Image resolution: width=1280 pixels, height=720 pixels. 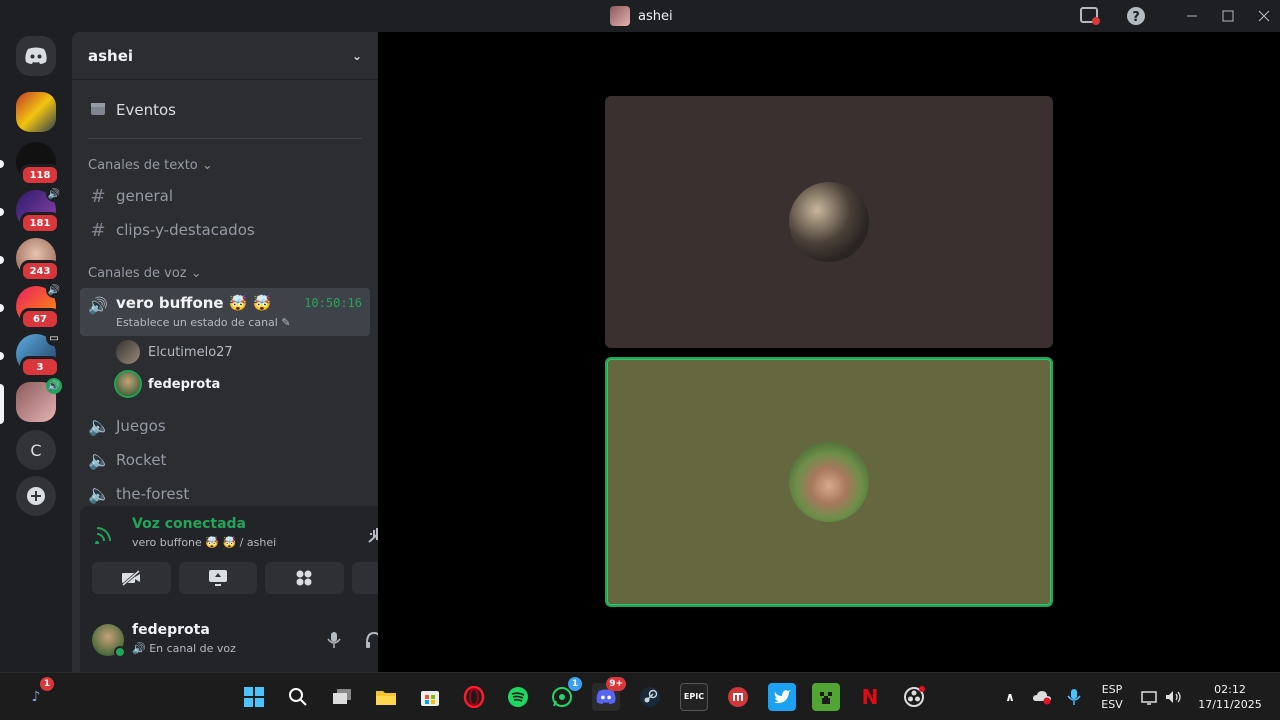 I want to click on add-server-icon, so click(x=36, y=496).